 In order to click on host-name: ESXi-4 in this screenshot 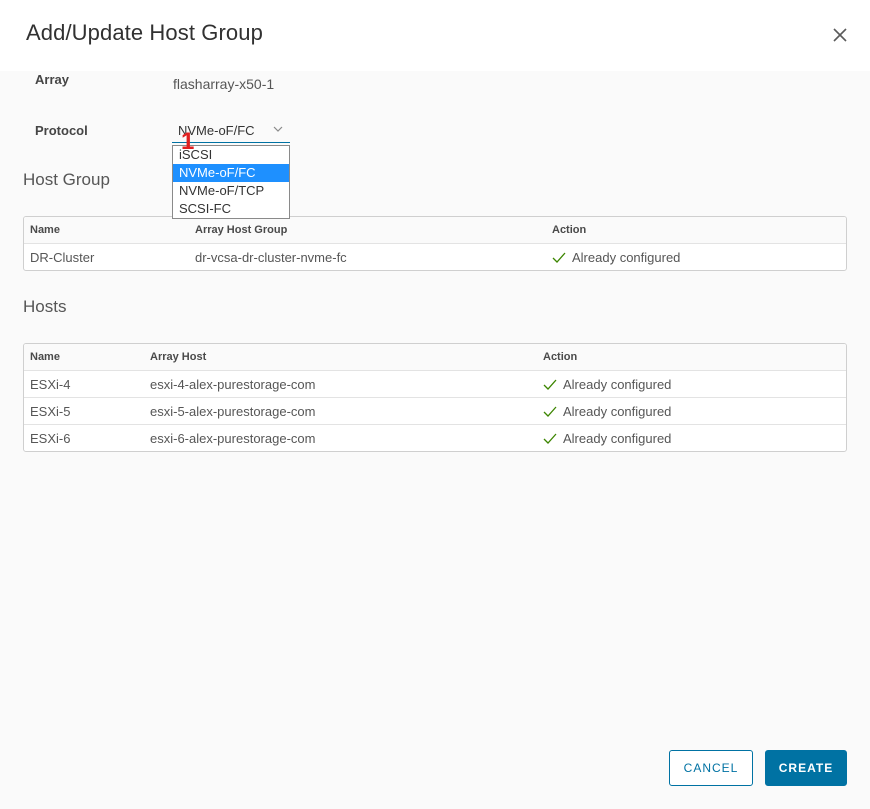, I will do `click(50, 384)`.